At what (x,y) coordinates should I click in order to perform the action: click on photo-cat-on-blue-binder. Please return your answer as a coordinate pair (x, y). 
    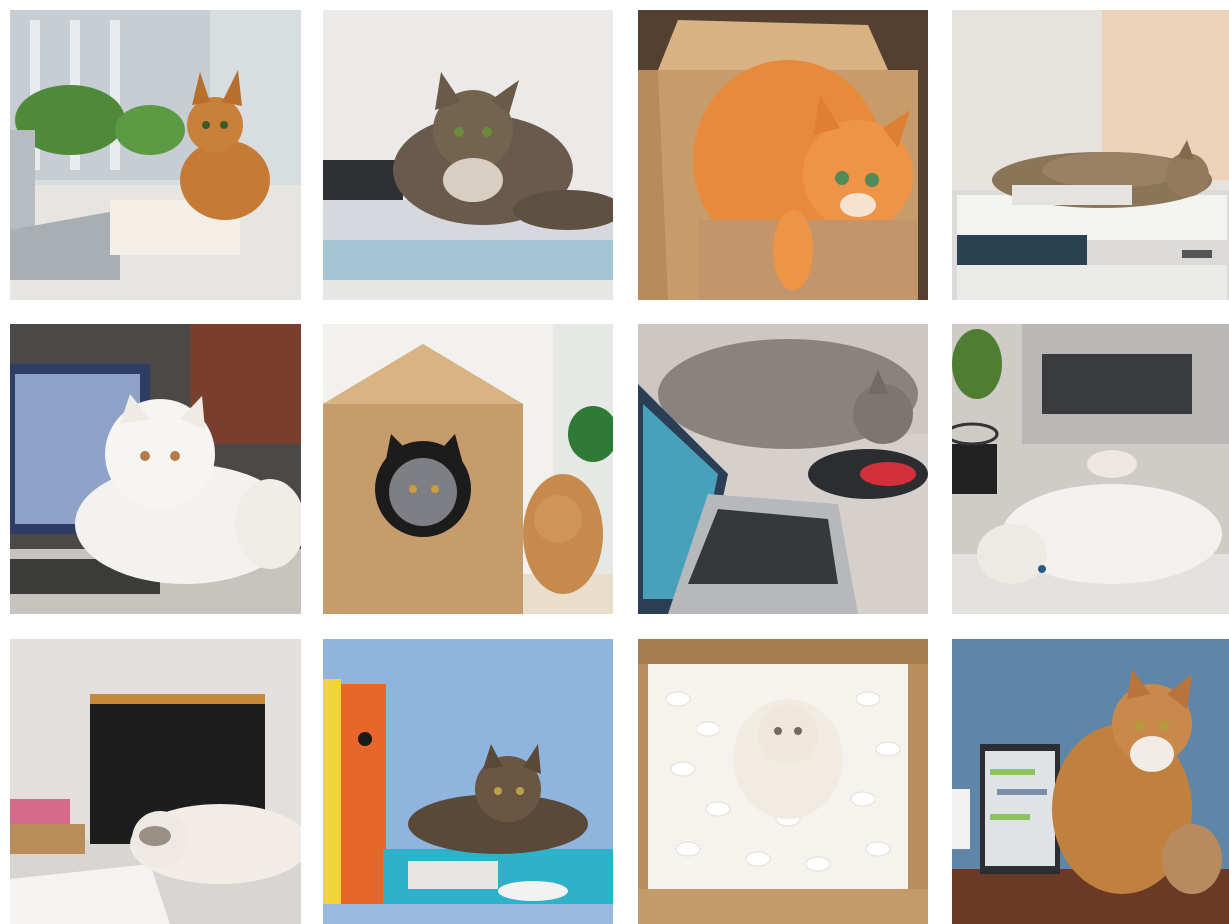
    Looking at the image, I should click on (468, 781).